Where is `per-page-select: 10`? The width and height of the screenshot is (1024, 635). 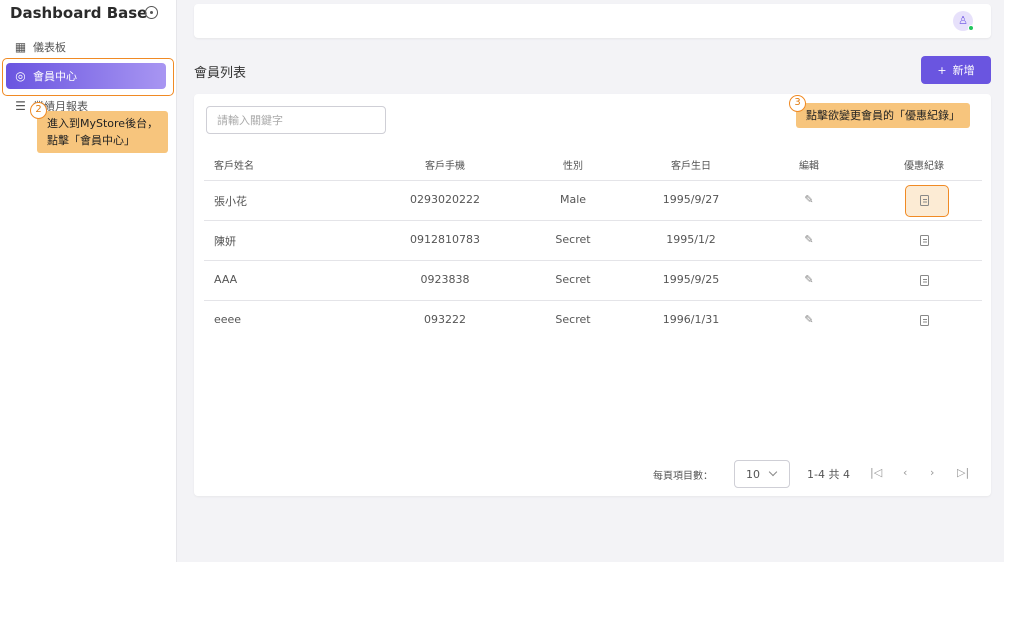 per-page-select: 10 is located at coordinates (762, 474).